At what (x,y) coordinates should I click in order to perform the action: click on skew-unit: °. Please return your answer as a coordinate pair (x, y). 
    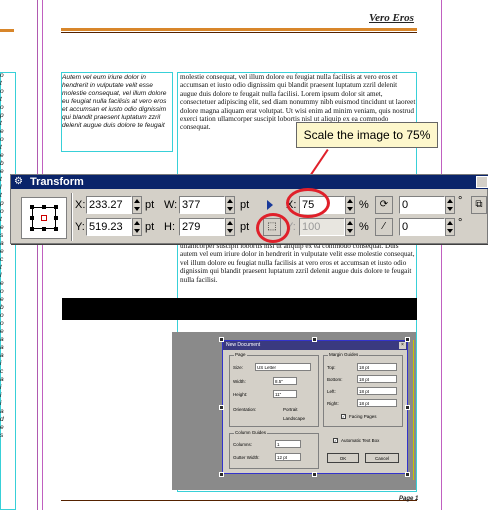
    Looking at the image, I should click on (460, 223).